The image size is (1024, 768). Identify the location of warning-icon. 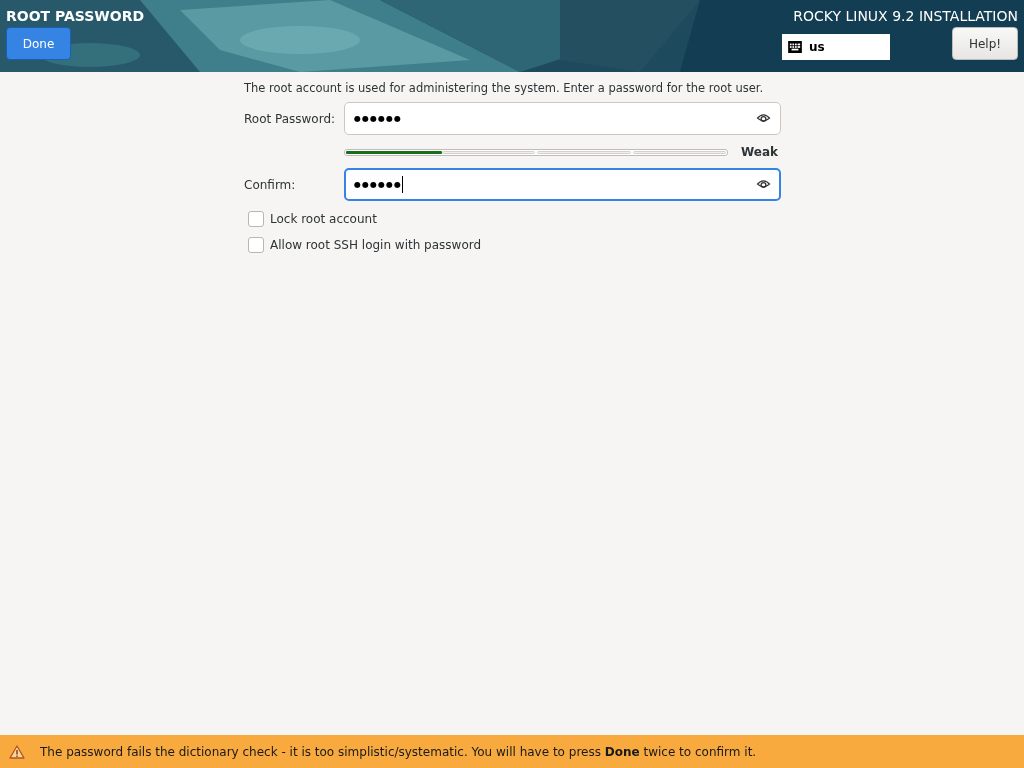
(17, 751).